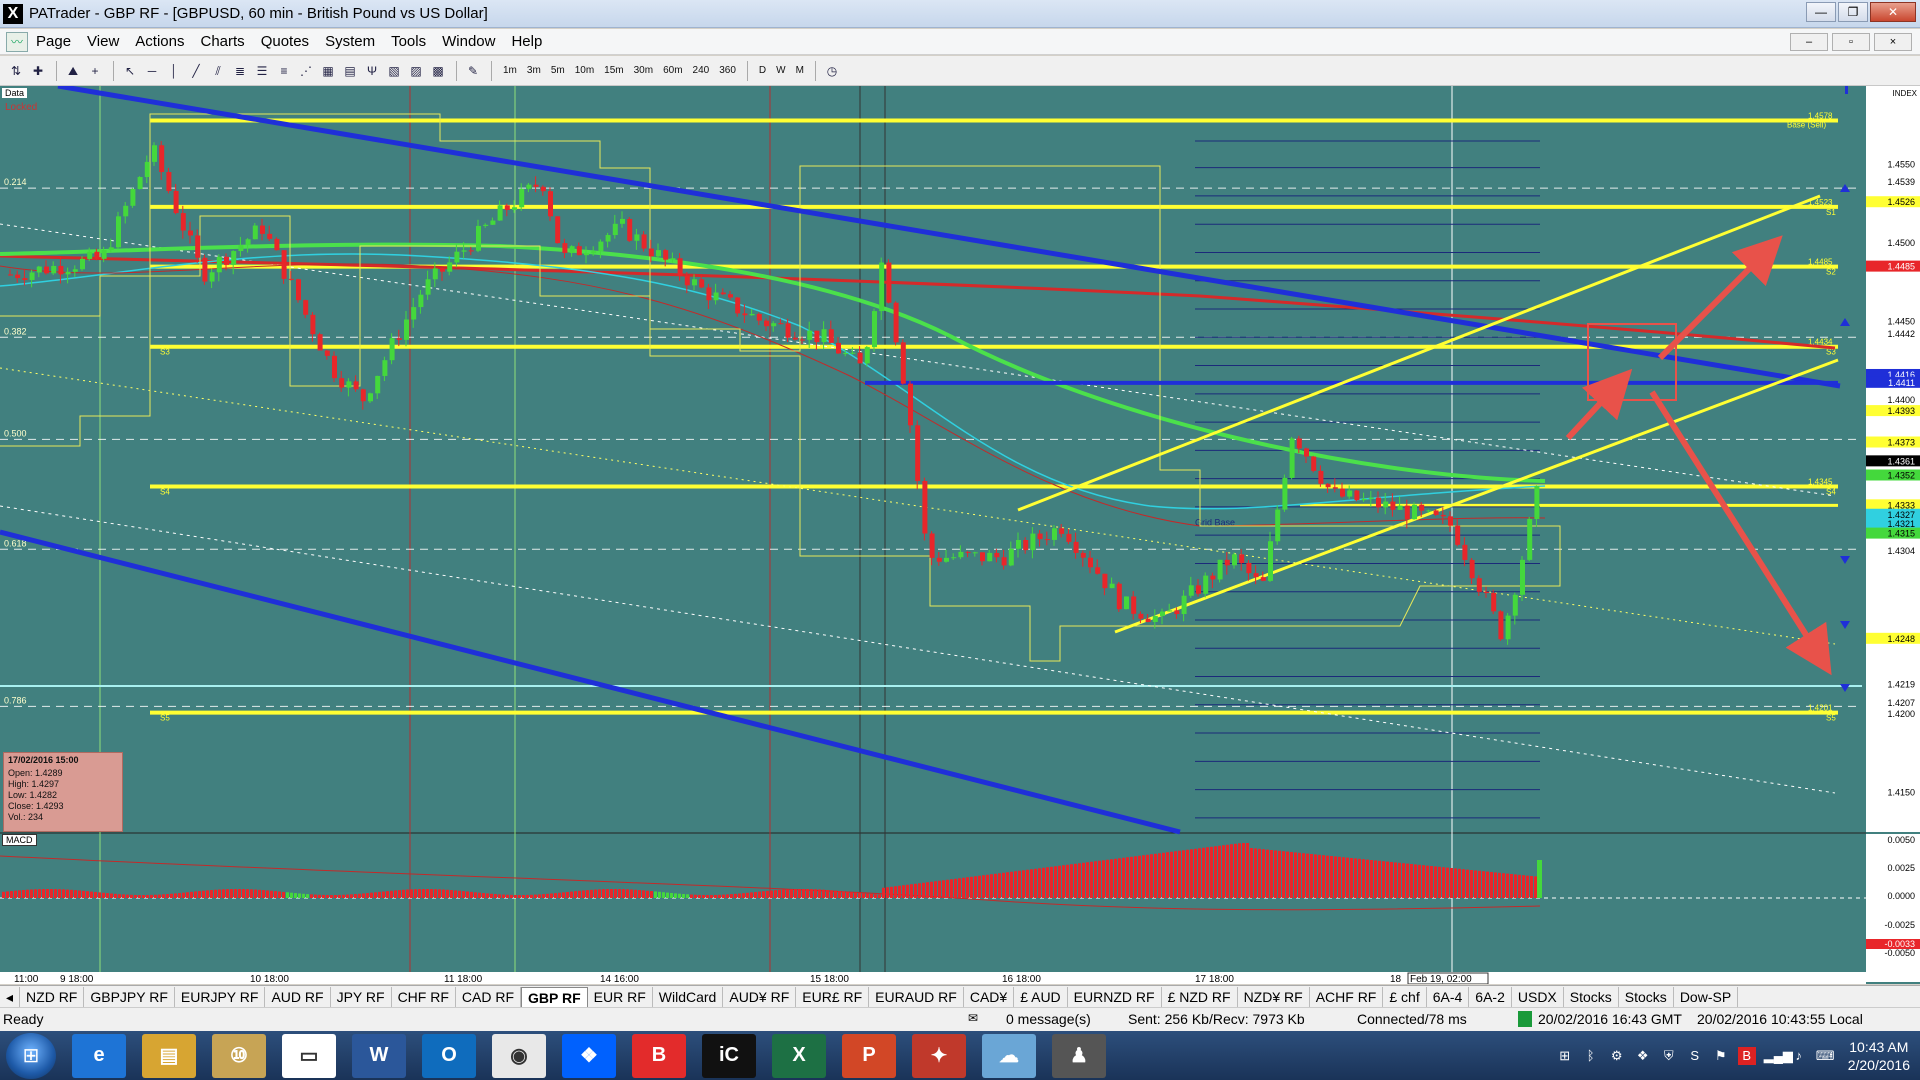  What do you see at coordinates (1643, 1056) in the screenshot?
I see `dropbox-tray-icon: ❖` at bounding box center [1643, 1056].